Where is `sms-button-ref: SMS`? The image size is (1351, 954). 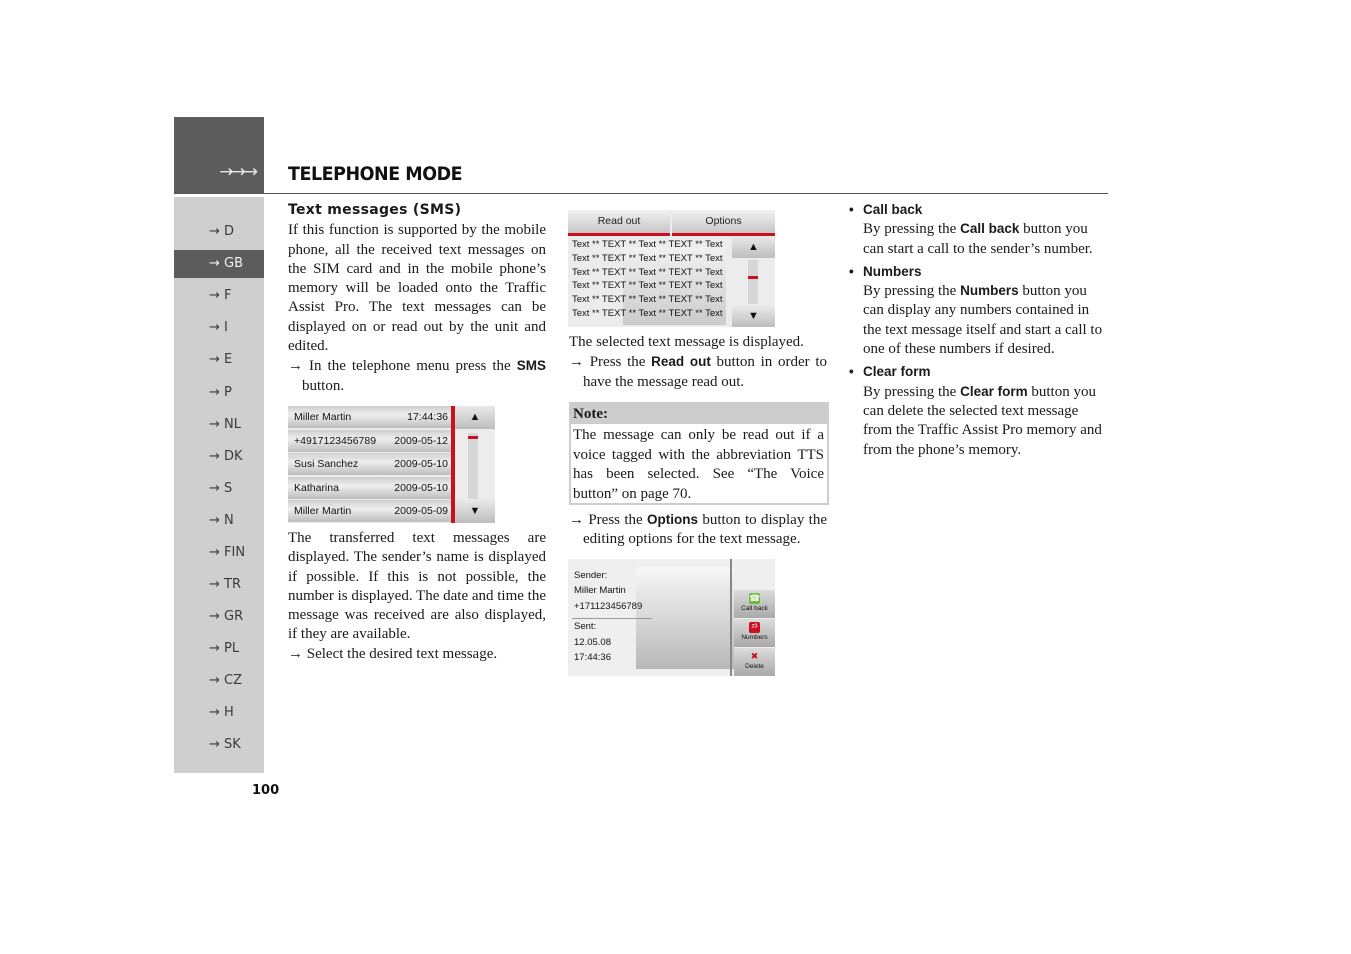 sms-button-ref: SMS is located at coordinates (531, 366).